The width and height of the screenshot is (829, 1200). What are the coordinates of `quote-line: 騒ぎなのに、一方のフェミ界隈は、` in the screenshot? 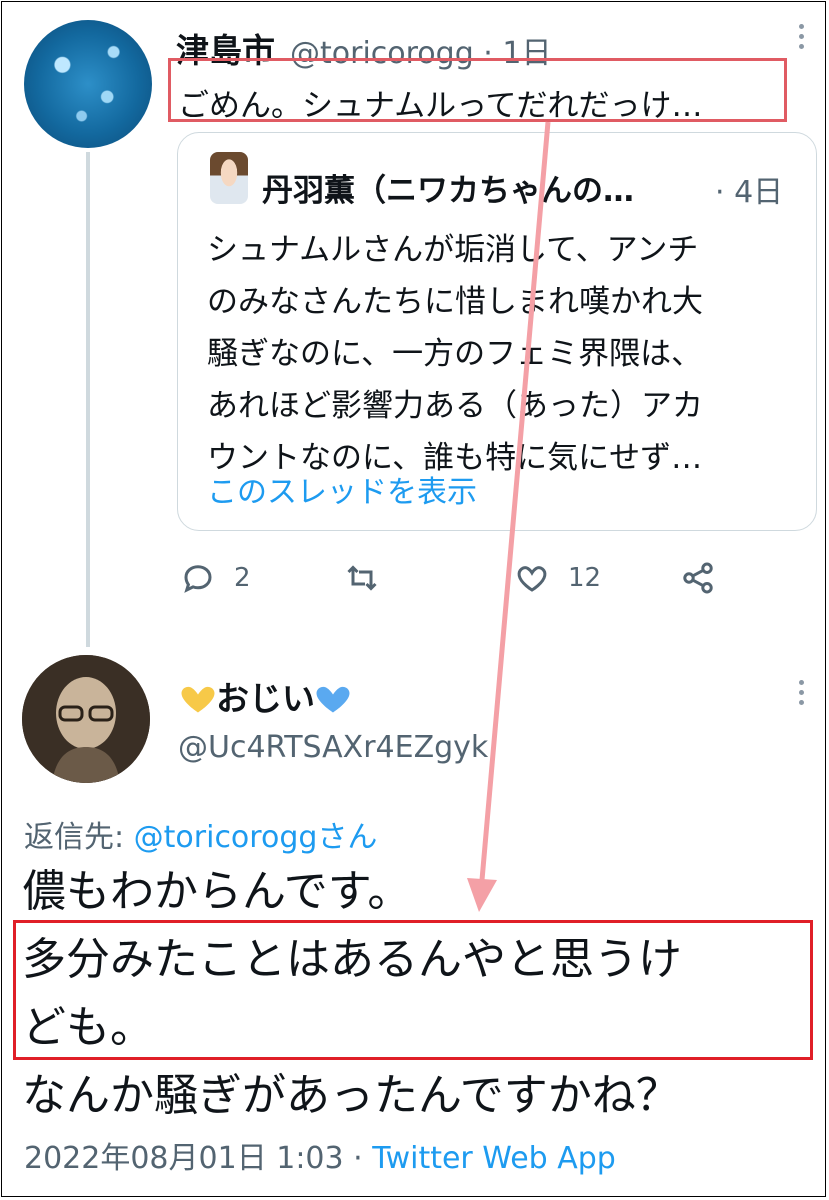 It's located at (455, 354).